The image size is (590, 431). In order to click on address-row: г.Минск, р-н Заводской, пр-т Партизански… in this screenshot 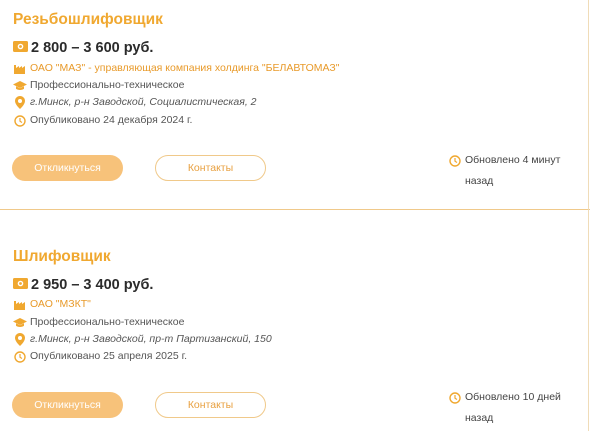, I will do `click(142, 339)`.